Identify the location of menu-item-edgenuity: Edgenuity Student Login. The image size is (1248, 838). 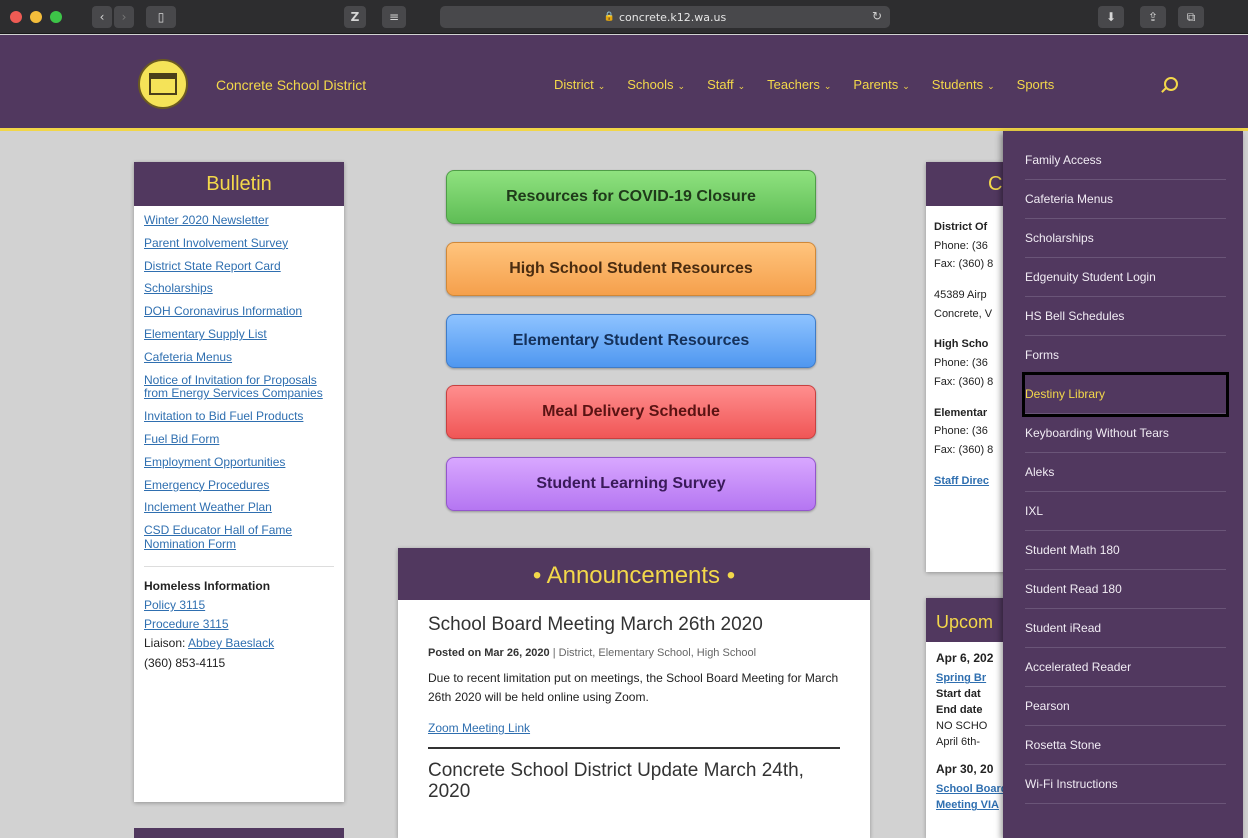
(1125, 277).